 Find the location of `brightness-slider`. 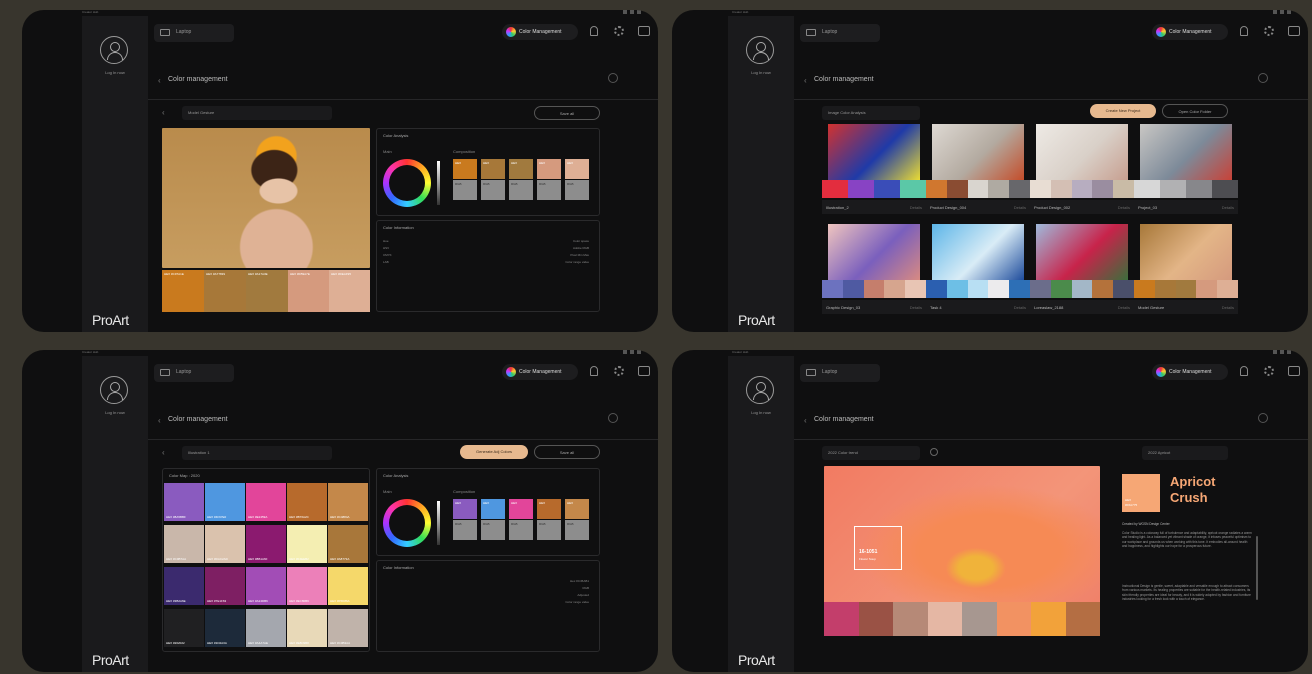

brightness-slider is located at coordinates (438, 523).